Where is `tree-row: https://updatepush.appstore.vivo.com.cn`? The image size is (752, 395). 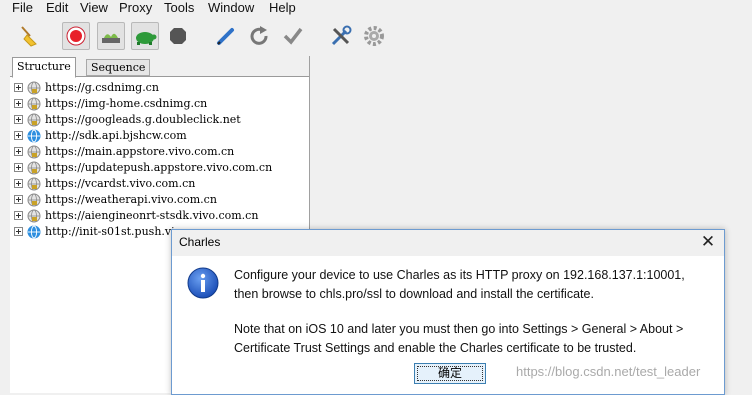 tree-row: https://updatepush.appstore.vivo.com.cn is located at coordinates (160, 168).